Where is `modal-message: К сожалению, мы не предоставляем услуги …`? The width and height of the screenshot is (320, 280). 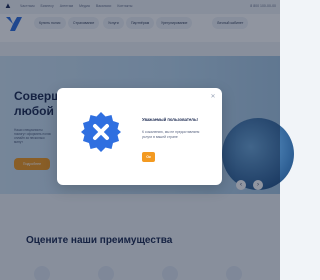
modal-message: К сожалению, мы не предоставляем услуги … is located at coordinates (171, 134).